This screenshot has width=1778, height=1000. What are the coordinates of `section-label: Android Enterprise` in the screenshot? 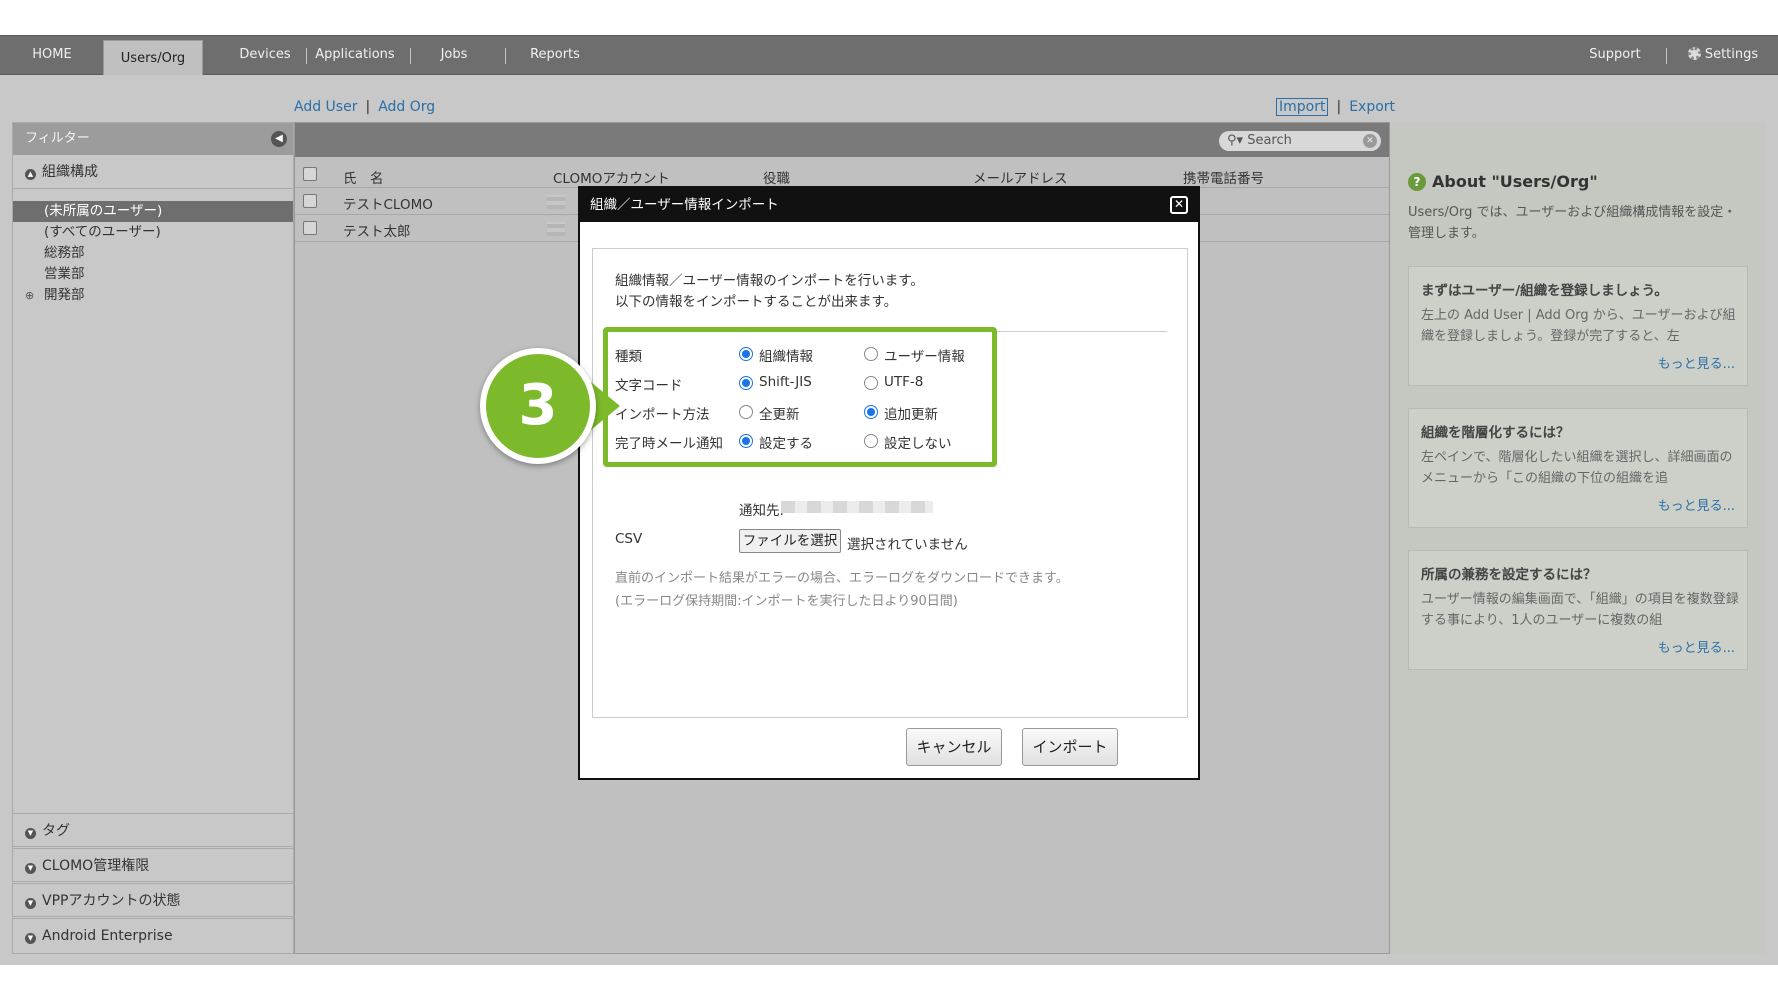 It's located at (107, 936).